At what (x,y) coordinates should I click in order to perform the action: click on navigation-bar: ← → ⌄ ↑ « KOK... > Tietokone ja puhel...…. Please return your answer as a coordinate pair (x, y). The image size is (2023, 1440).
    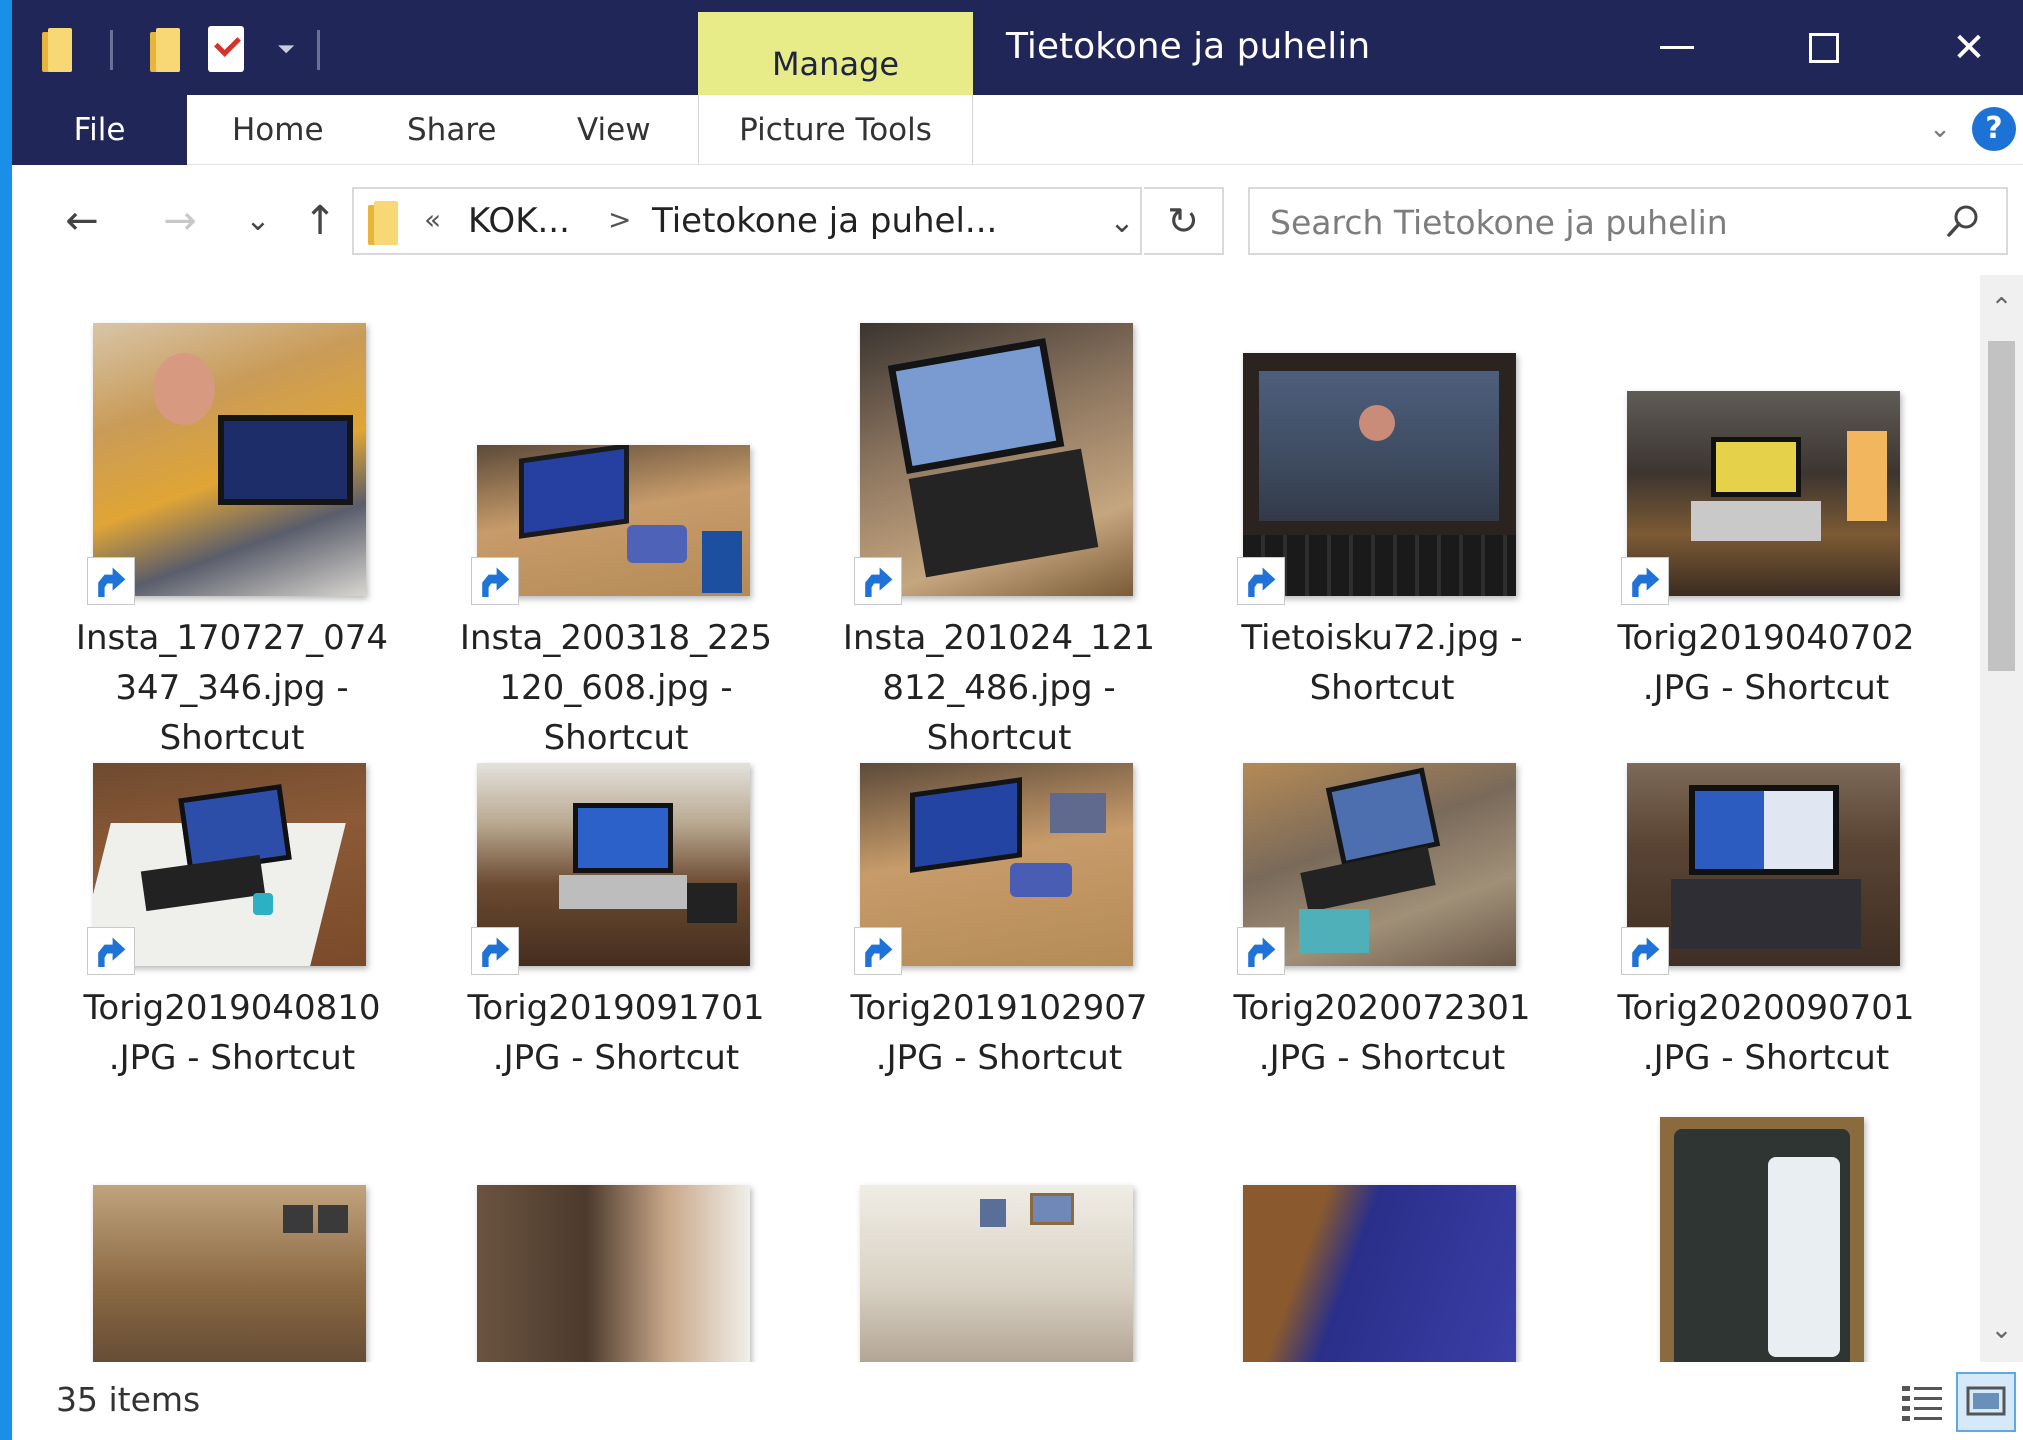
    Looking at the image, I should click on (1017, 220).